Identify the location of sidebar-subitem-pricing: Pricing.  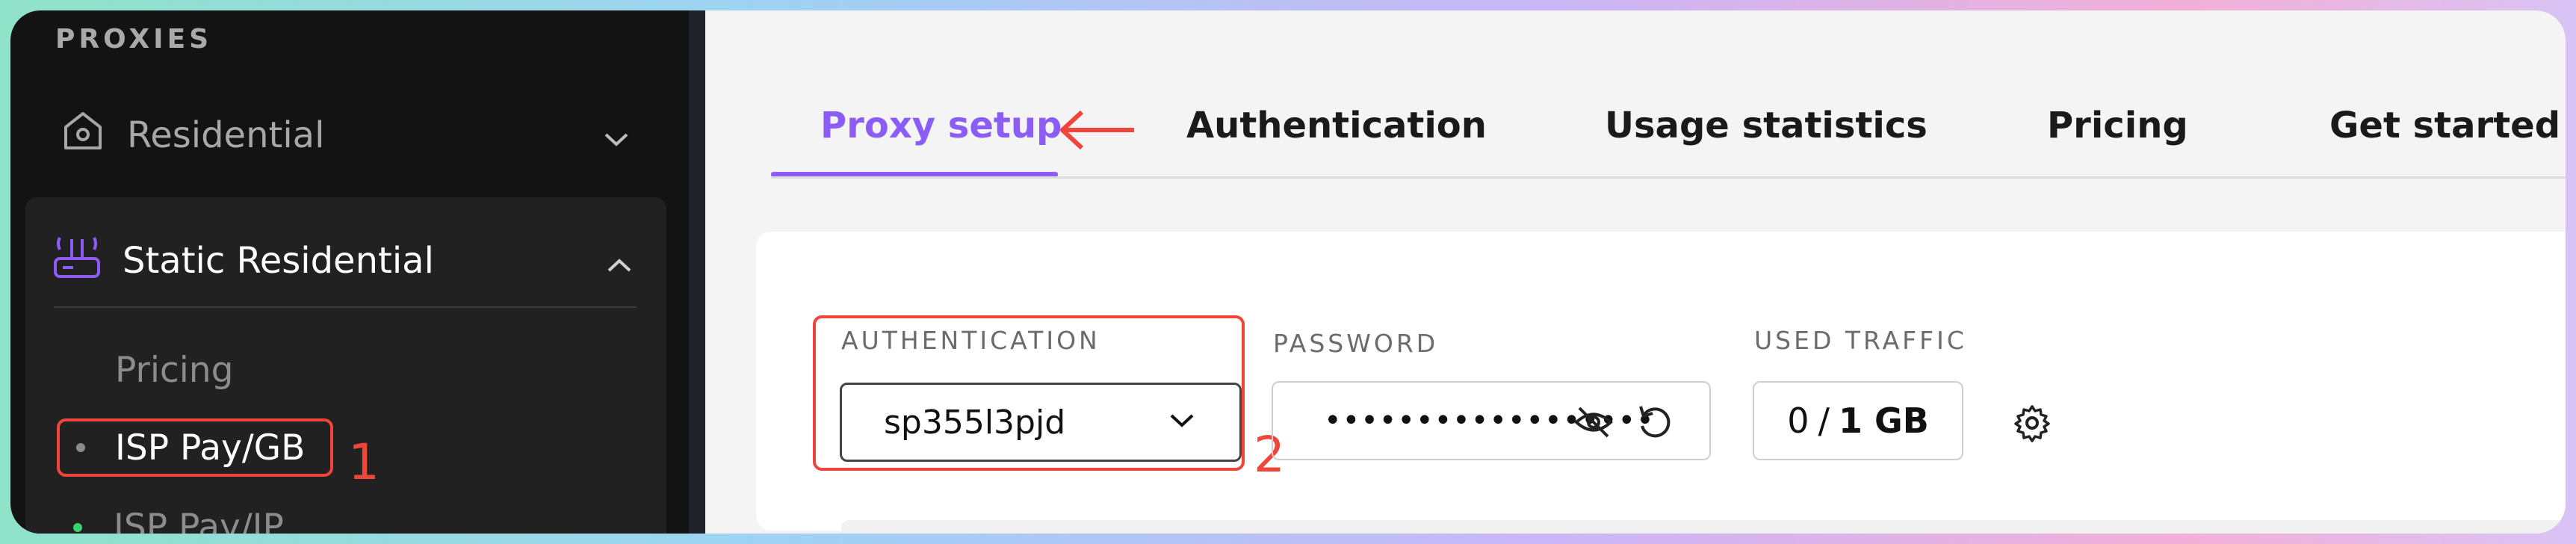
(174, 370).